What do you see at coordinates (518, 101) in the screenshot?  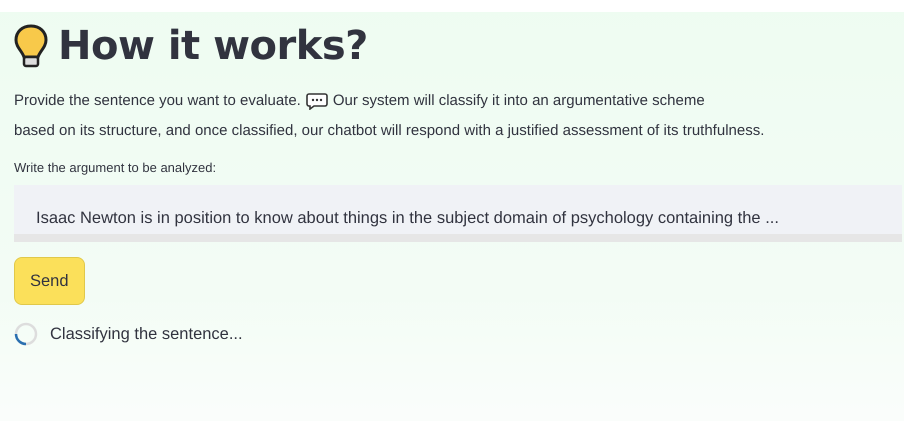 I see `description-text: Our system will classify it into an argumentative scheme` at bounding box center [518, 101].